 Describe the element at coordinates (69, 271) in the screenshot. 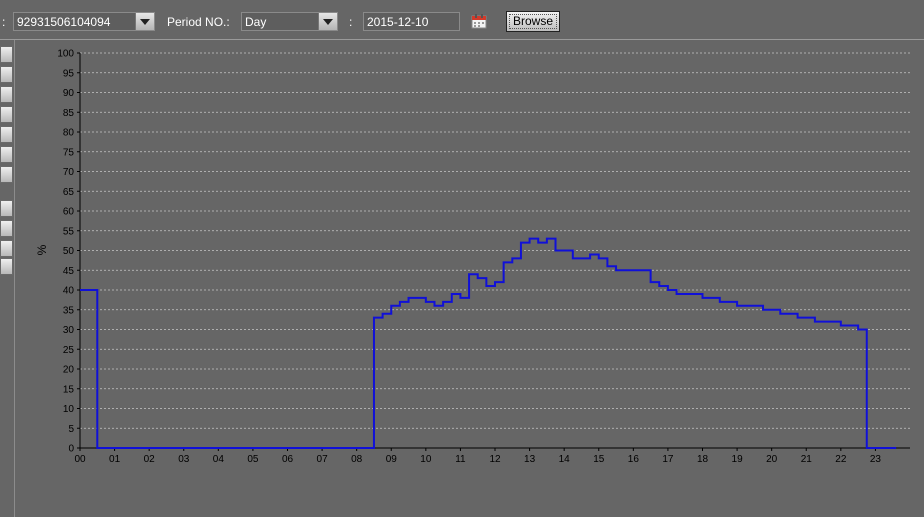

I see `y-tick-label: 45` at that location.